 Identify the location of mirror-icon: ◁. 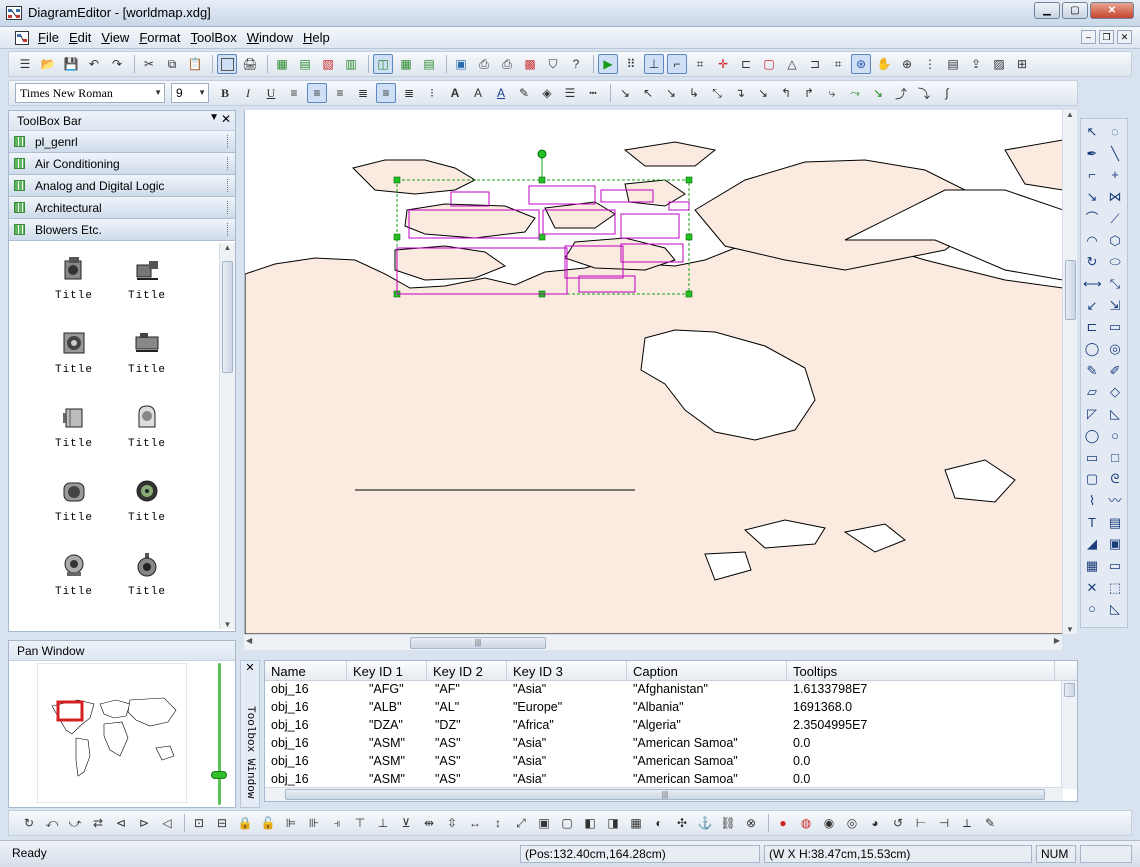
(167, 823).